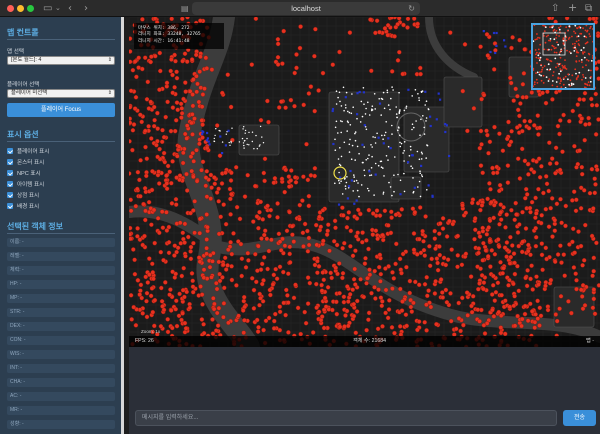 This screenshot has height=434, width=600. What do you see at coordinates (61, 410) in the screenshot?
I see `info-field: MR: -` at bounding box center [61, 410].